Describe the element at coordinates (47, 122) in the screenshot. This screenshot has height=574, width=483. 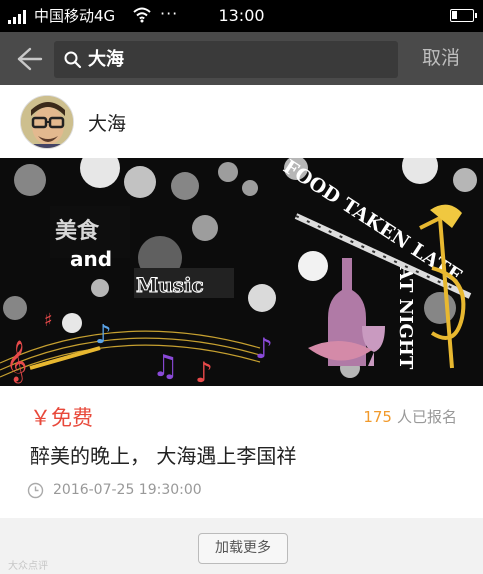
I see `avatar` at that location.